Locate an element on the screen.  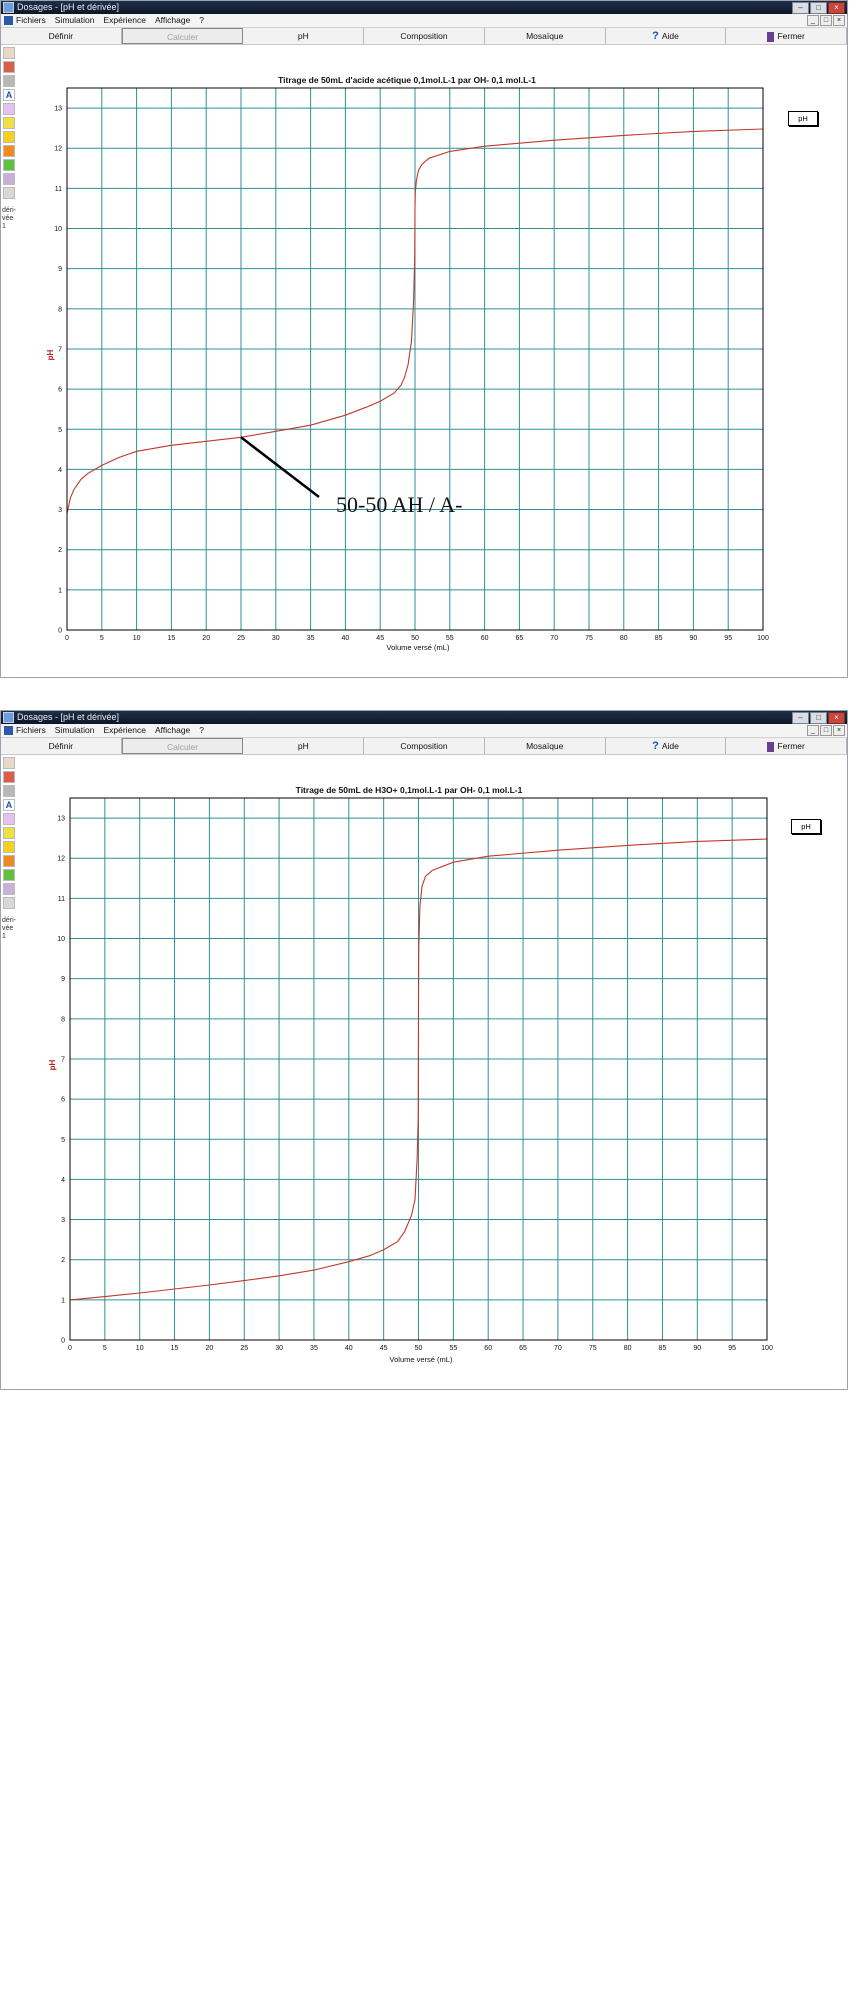
y-tick-label: 8 is located at coordinates (60, 309).